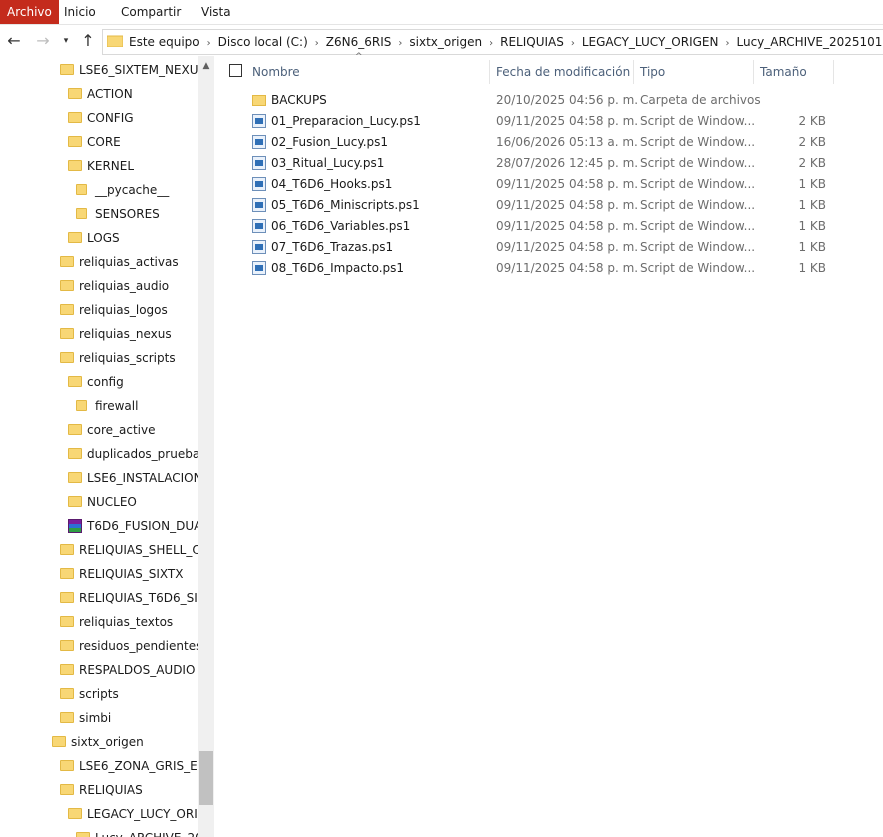 This screenshot has width=883, height=837. I want to click on tree-item: reliquias_nexus, so click(99, 334).